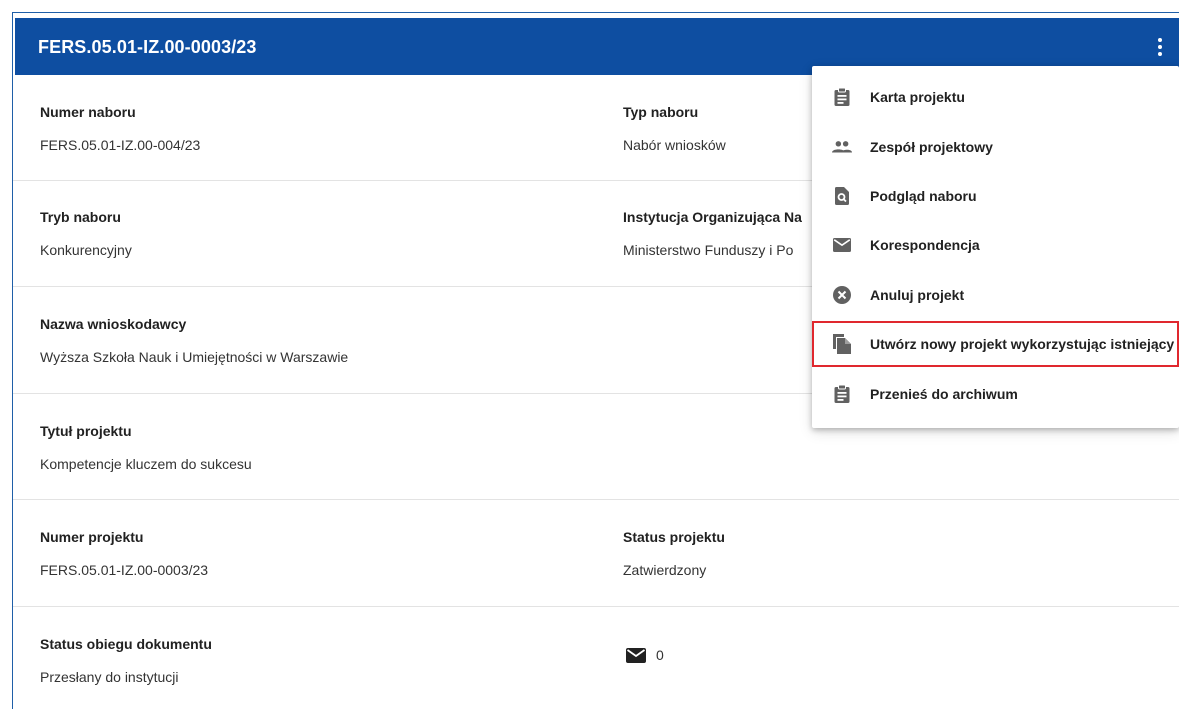 The image size is (1179, 709). Describe the element at coordinates (917, 97) in the screenshot. I see `menu-item-label: Karta projektu` at that location.